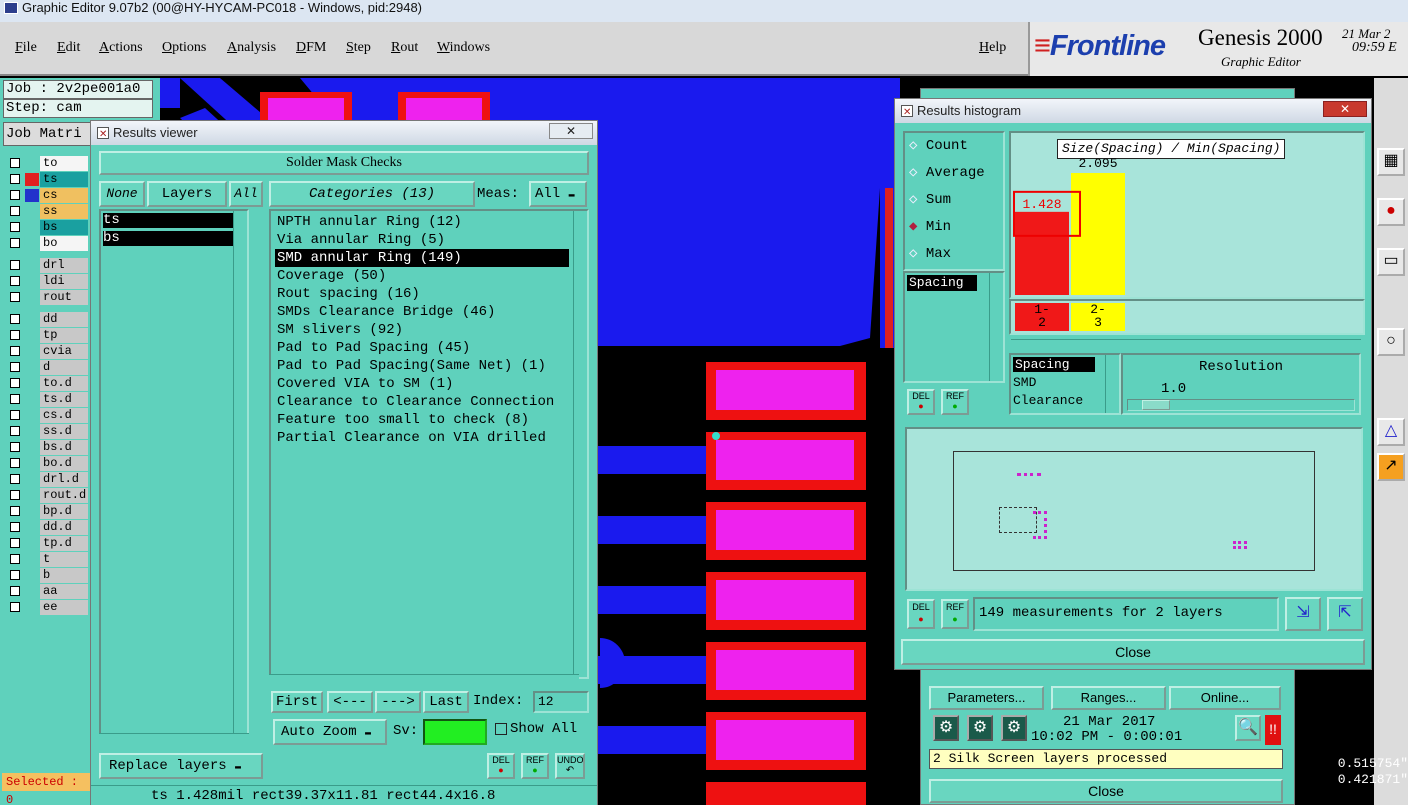  I want to click on category-item: Feature too small to check (8), so click(403, 420).